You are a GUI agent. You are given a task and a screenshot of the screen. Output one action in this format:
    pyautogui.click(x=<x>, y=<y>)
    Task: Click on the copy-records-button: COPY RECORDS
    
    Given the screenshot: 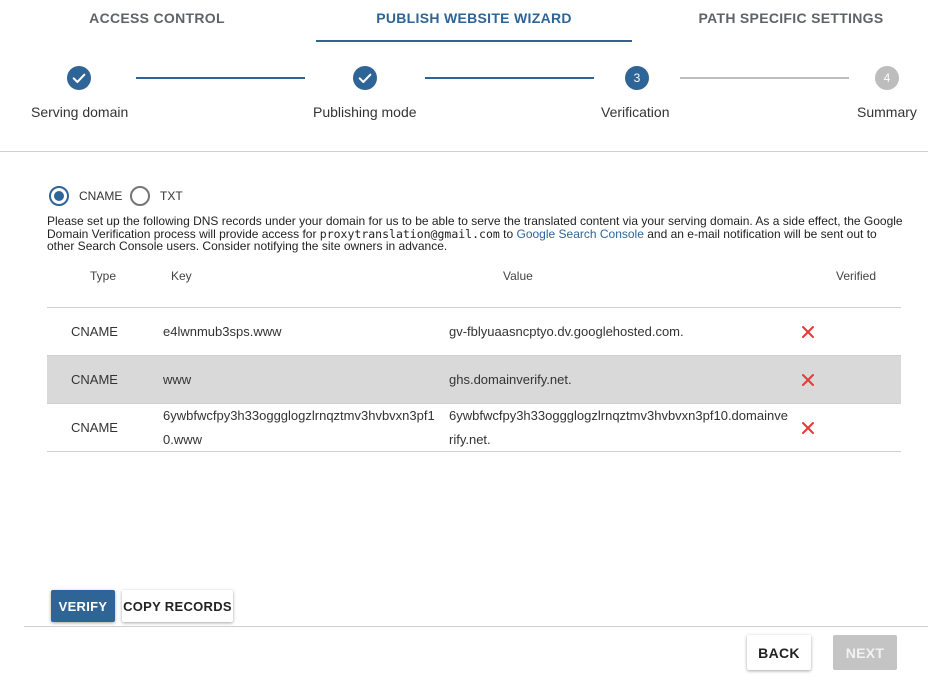 What is the action you would take?
    pyautogui.click(x=177, y=606)
    